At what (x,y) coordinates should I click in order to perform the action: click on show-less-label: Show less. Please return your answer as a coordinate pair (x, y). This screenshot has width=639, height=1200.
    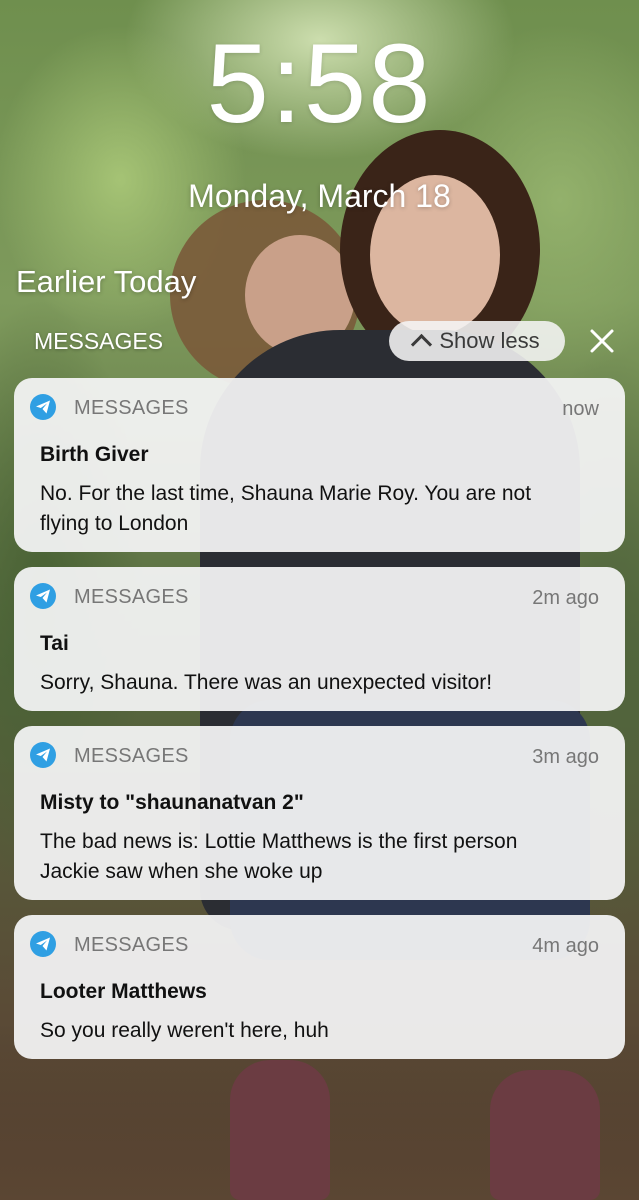
    Looking at the image, I should click on (489, 340).